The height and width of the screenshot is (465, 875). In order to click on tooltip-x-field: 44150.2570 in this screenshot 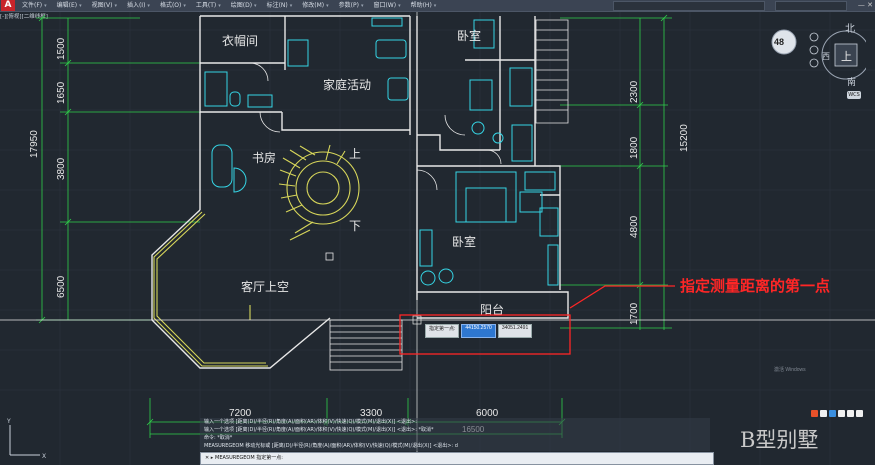, I will do `click(478, 331)`.